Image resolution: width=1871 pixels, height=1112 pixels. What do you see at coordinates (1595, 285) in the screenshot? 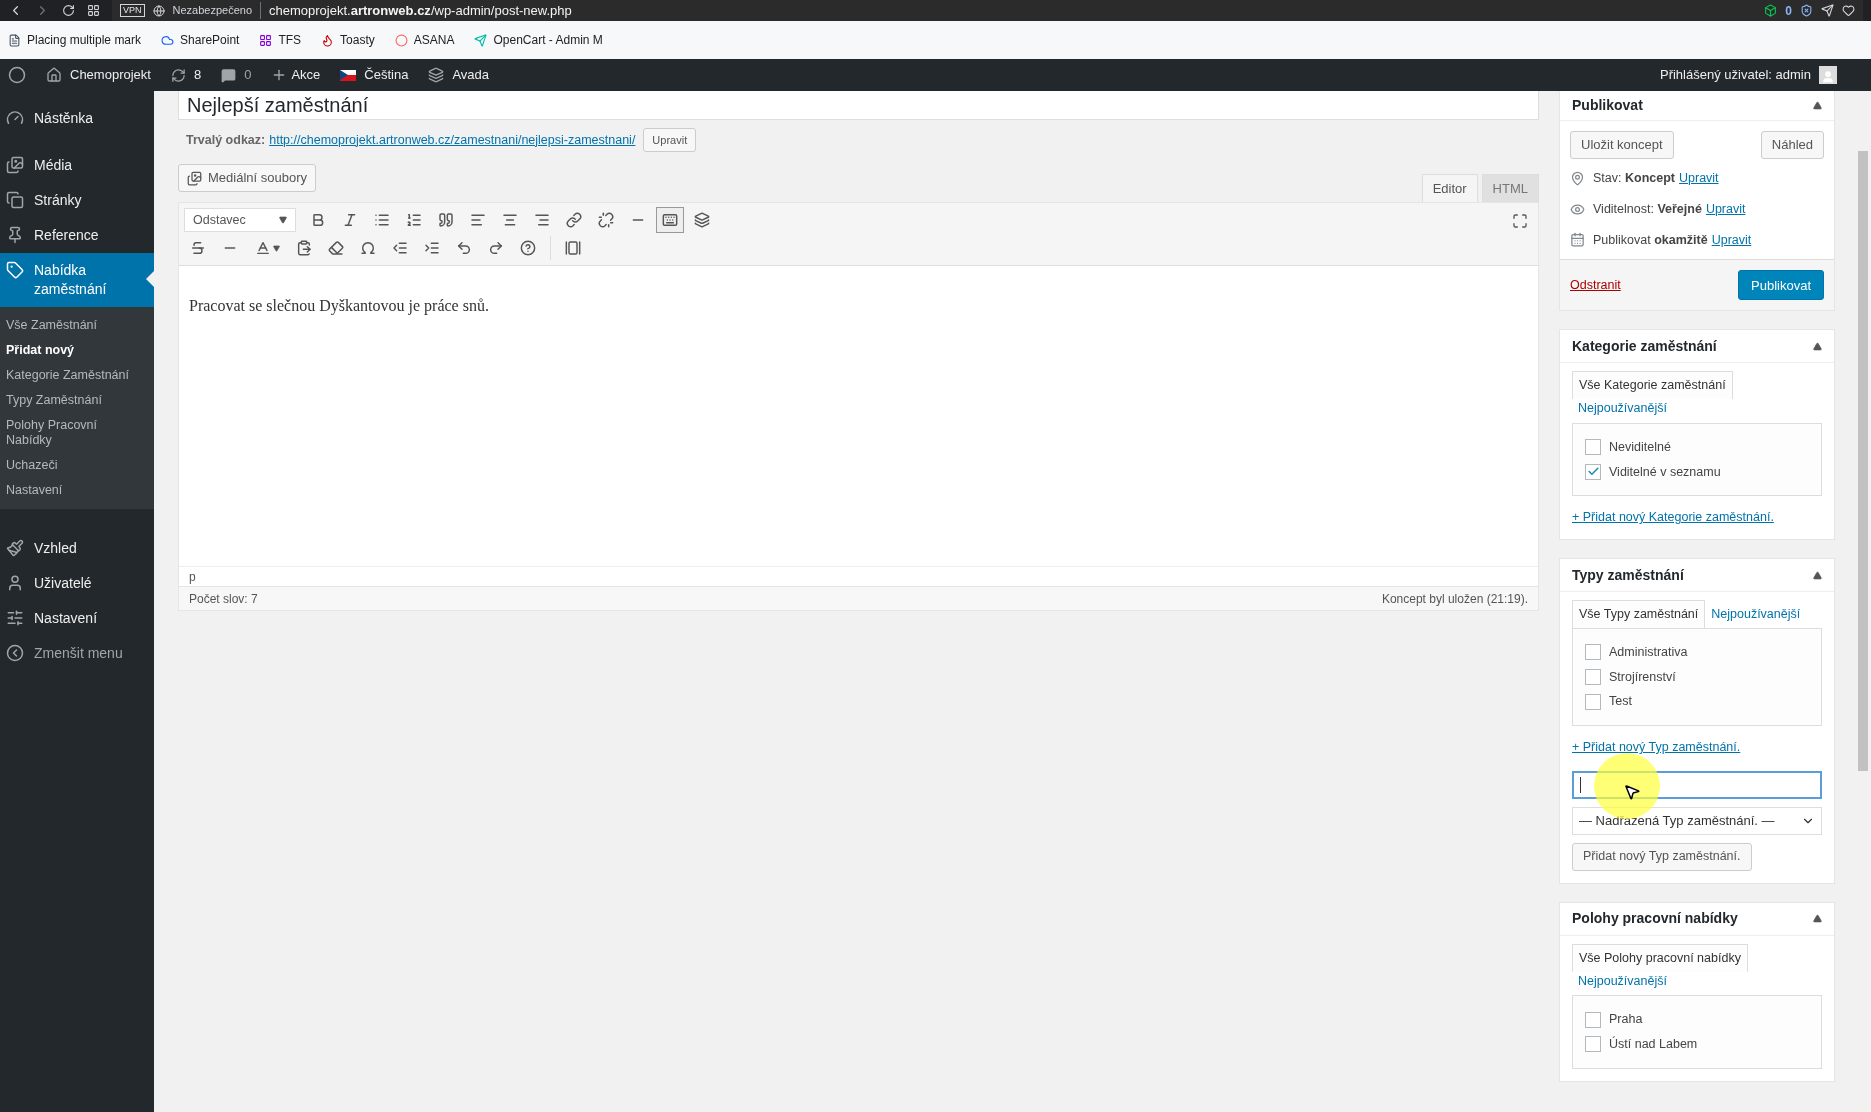
I see `delete-link: Odstranit` at bounding box center [1595, 285].